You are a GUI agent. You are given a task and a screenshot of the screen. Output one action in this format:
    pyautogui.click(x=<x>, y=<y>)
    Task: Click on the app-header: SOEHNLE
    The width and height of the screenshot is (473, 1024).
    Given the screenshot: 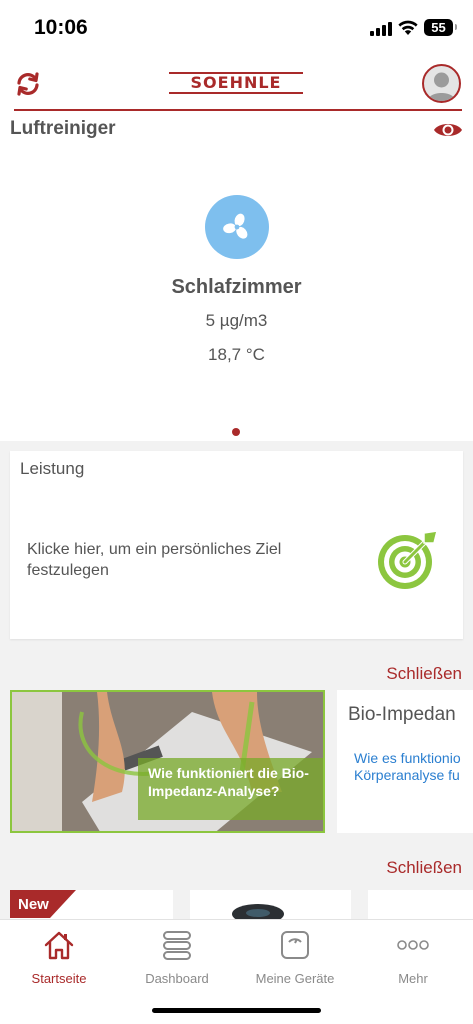 What is the action you would take?
    pyautogui.click(x=236, y=84)
    